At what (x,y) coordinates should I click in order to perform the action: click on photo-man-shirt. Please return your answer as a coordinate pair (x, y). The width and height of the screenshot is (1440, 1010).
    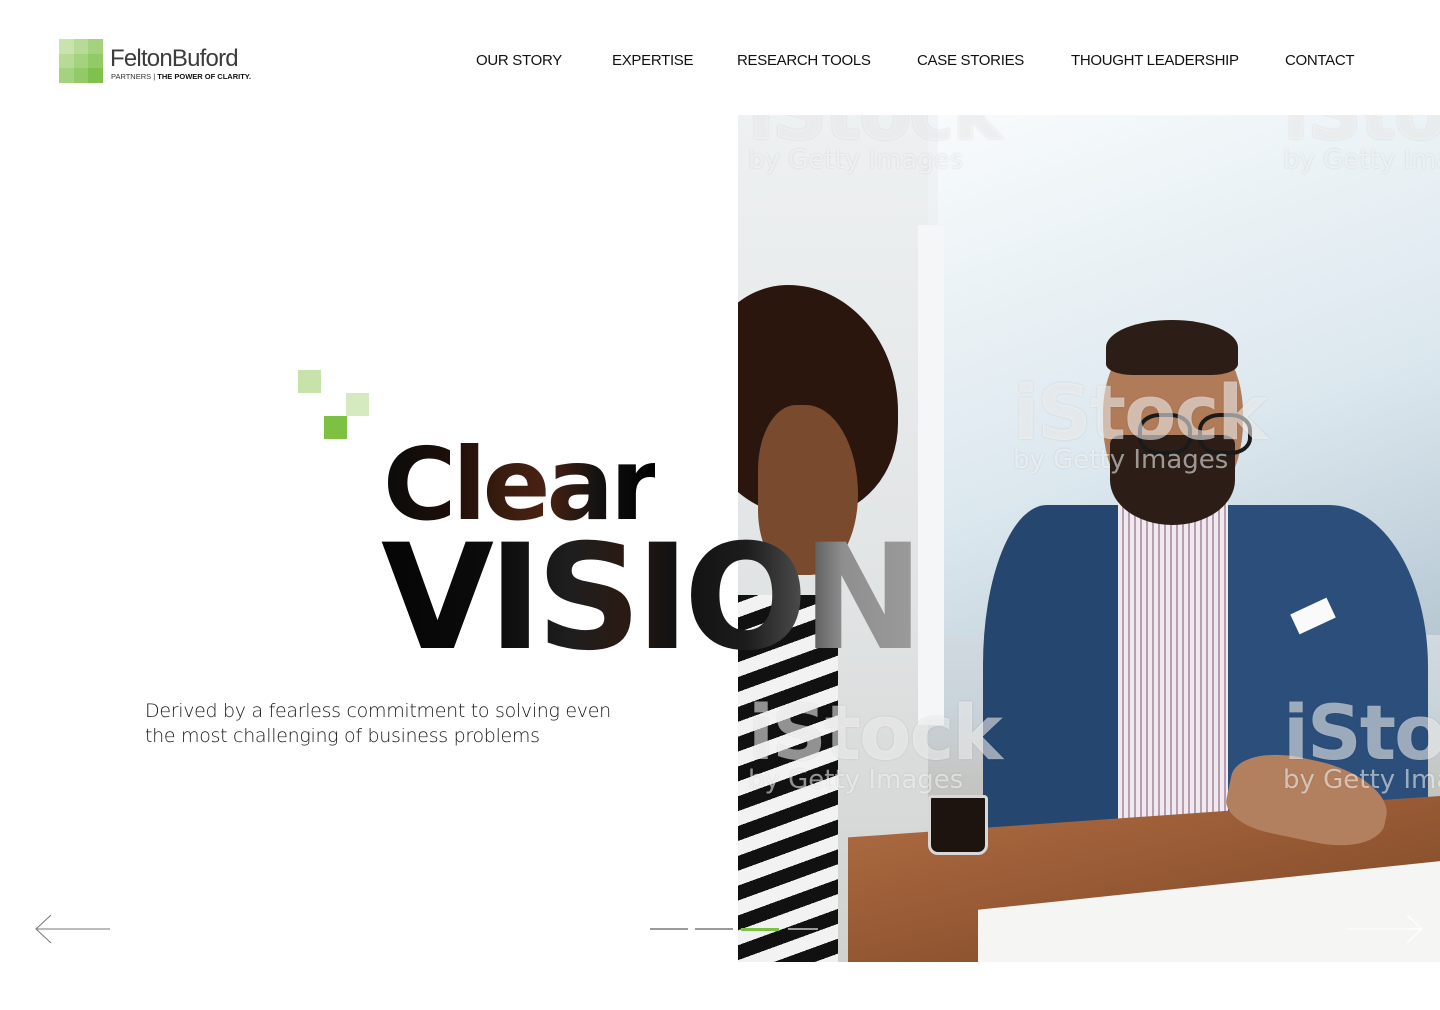
    Looking at the image, I should click on (1173, 665).